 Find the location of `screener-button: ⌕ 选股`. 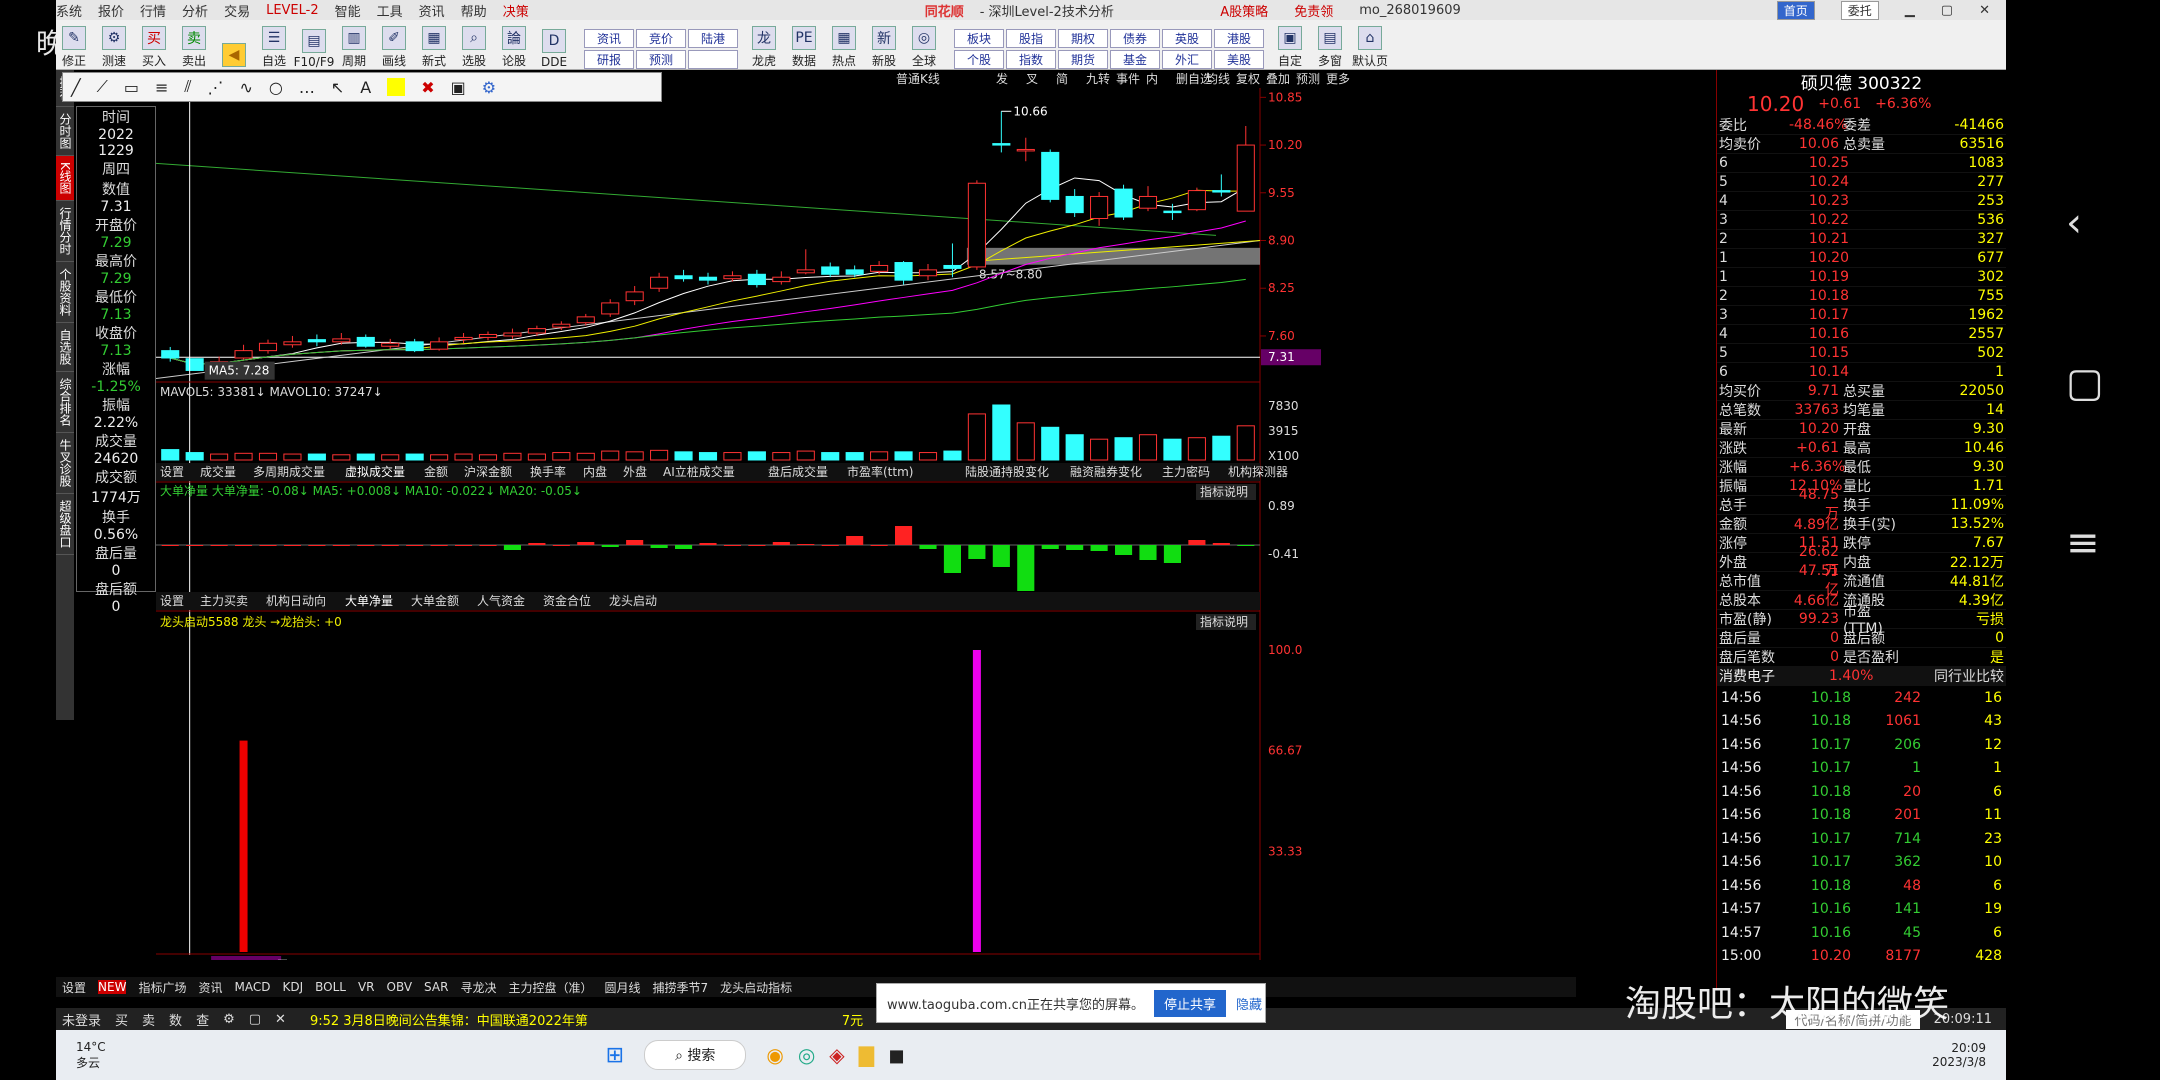

screener-button: ⌕ 选股 is located at coordinates (474, 47).